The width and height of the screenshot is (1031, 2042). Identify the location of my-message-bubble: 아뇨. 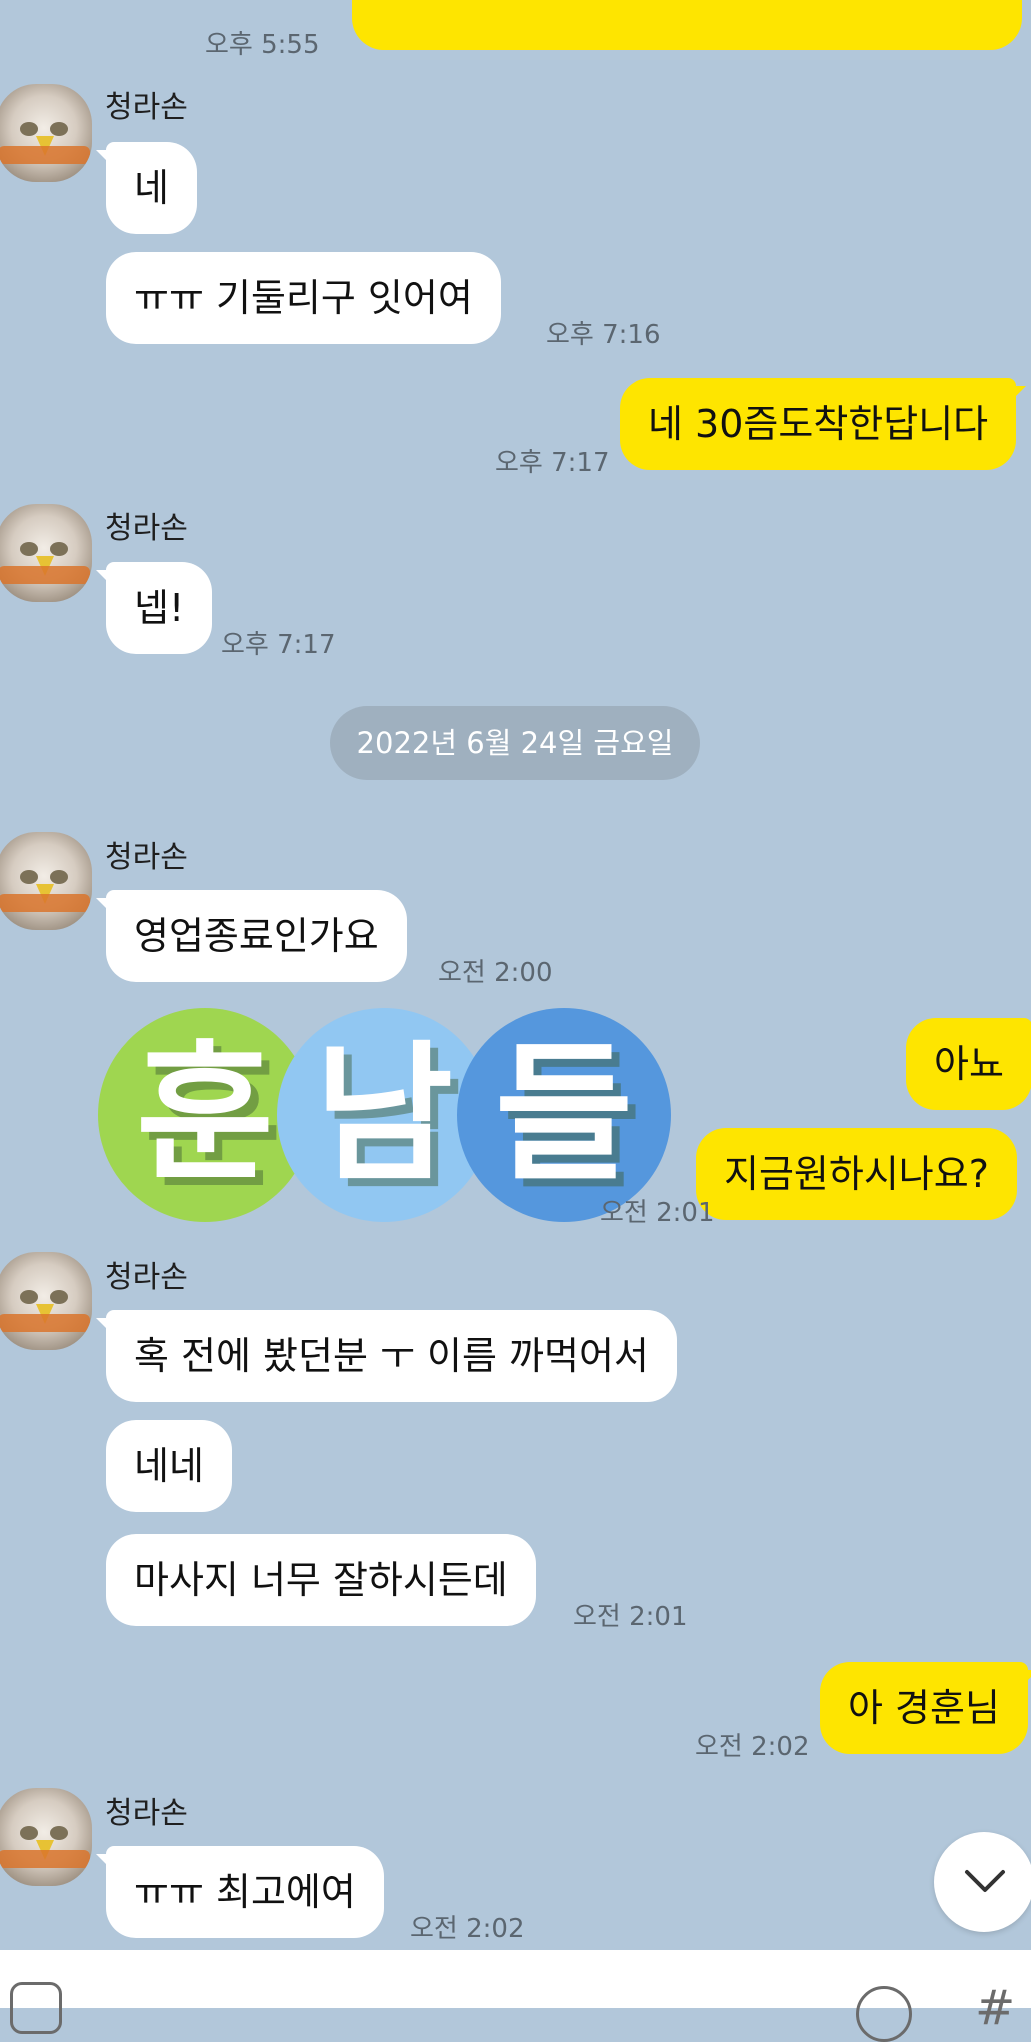
(968, 1064).